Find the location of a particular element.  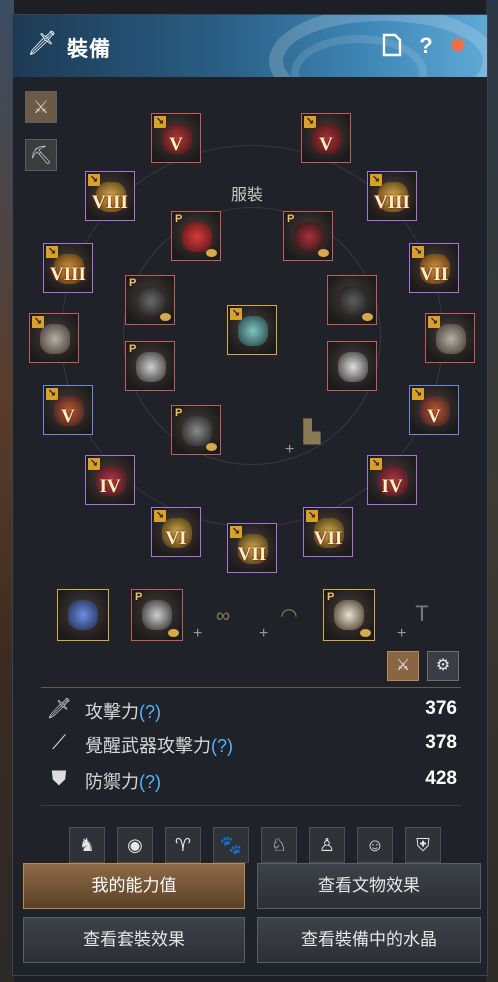

costume-shoes-icon is located at coordinates (151, 301).